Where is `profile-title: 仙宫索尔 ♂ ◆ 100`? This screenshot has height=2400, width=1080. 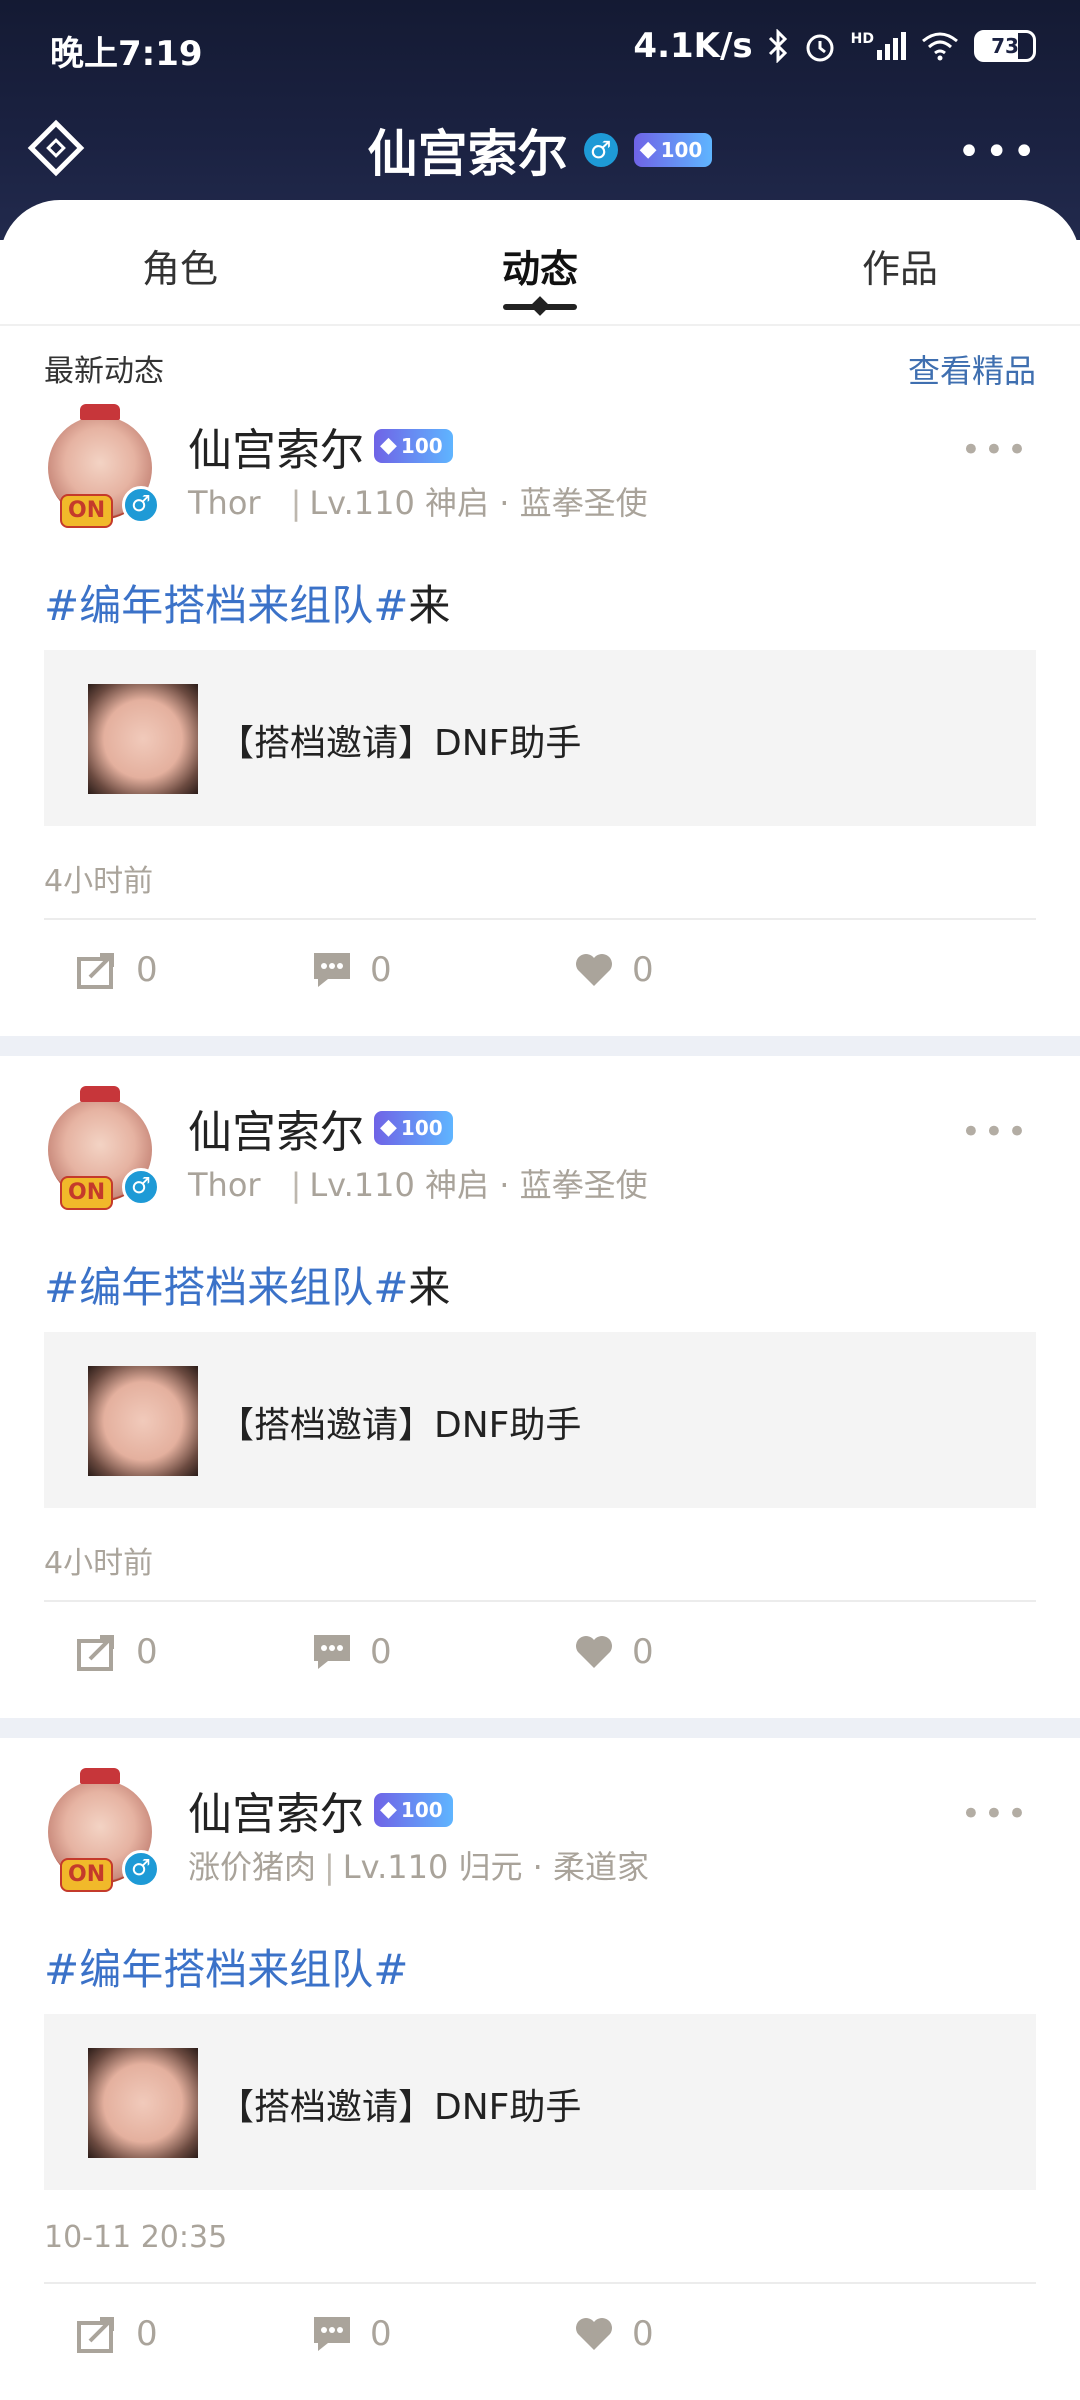
profile-title: 仙宫索尔 ♂ ◆ 100 is located at coordinates (540, 150).